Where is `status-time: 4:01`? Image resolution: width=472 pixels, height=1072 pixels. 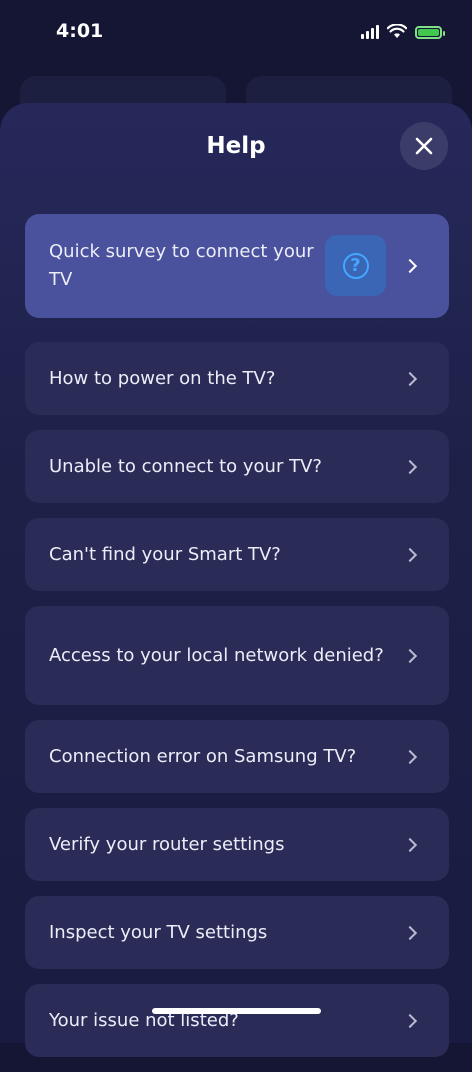 status-time: 4:01 is located at coordinates (80, 31).